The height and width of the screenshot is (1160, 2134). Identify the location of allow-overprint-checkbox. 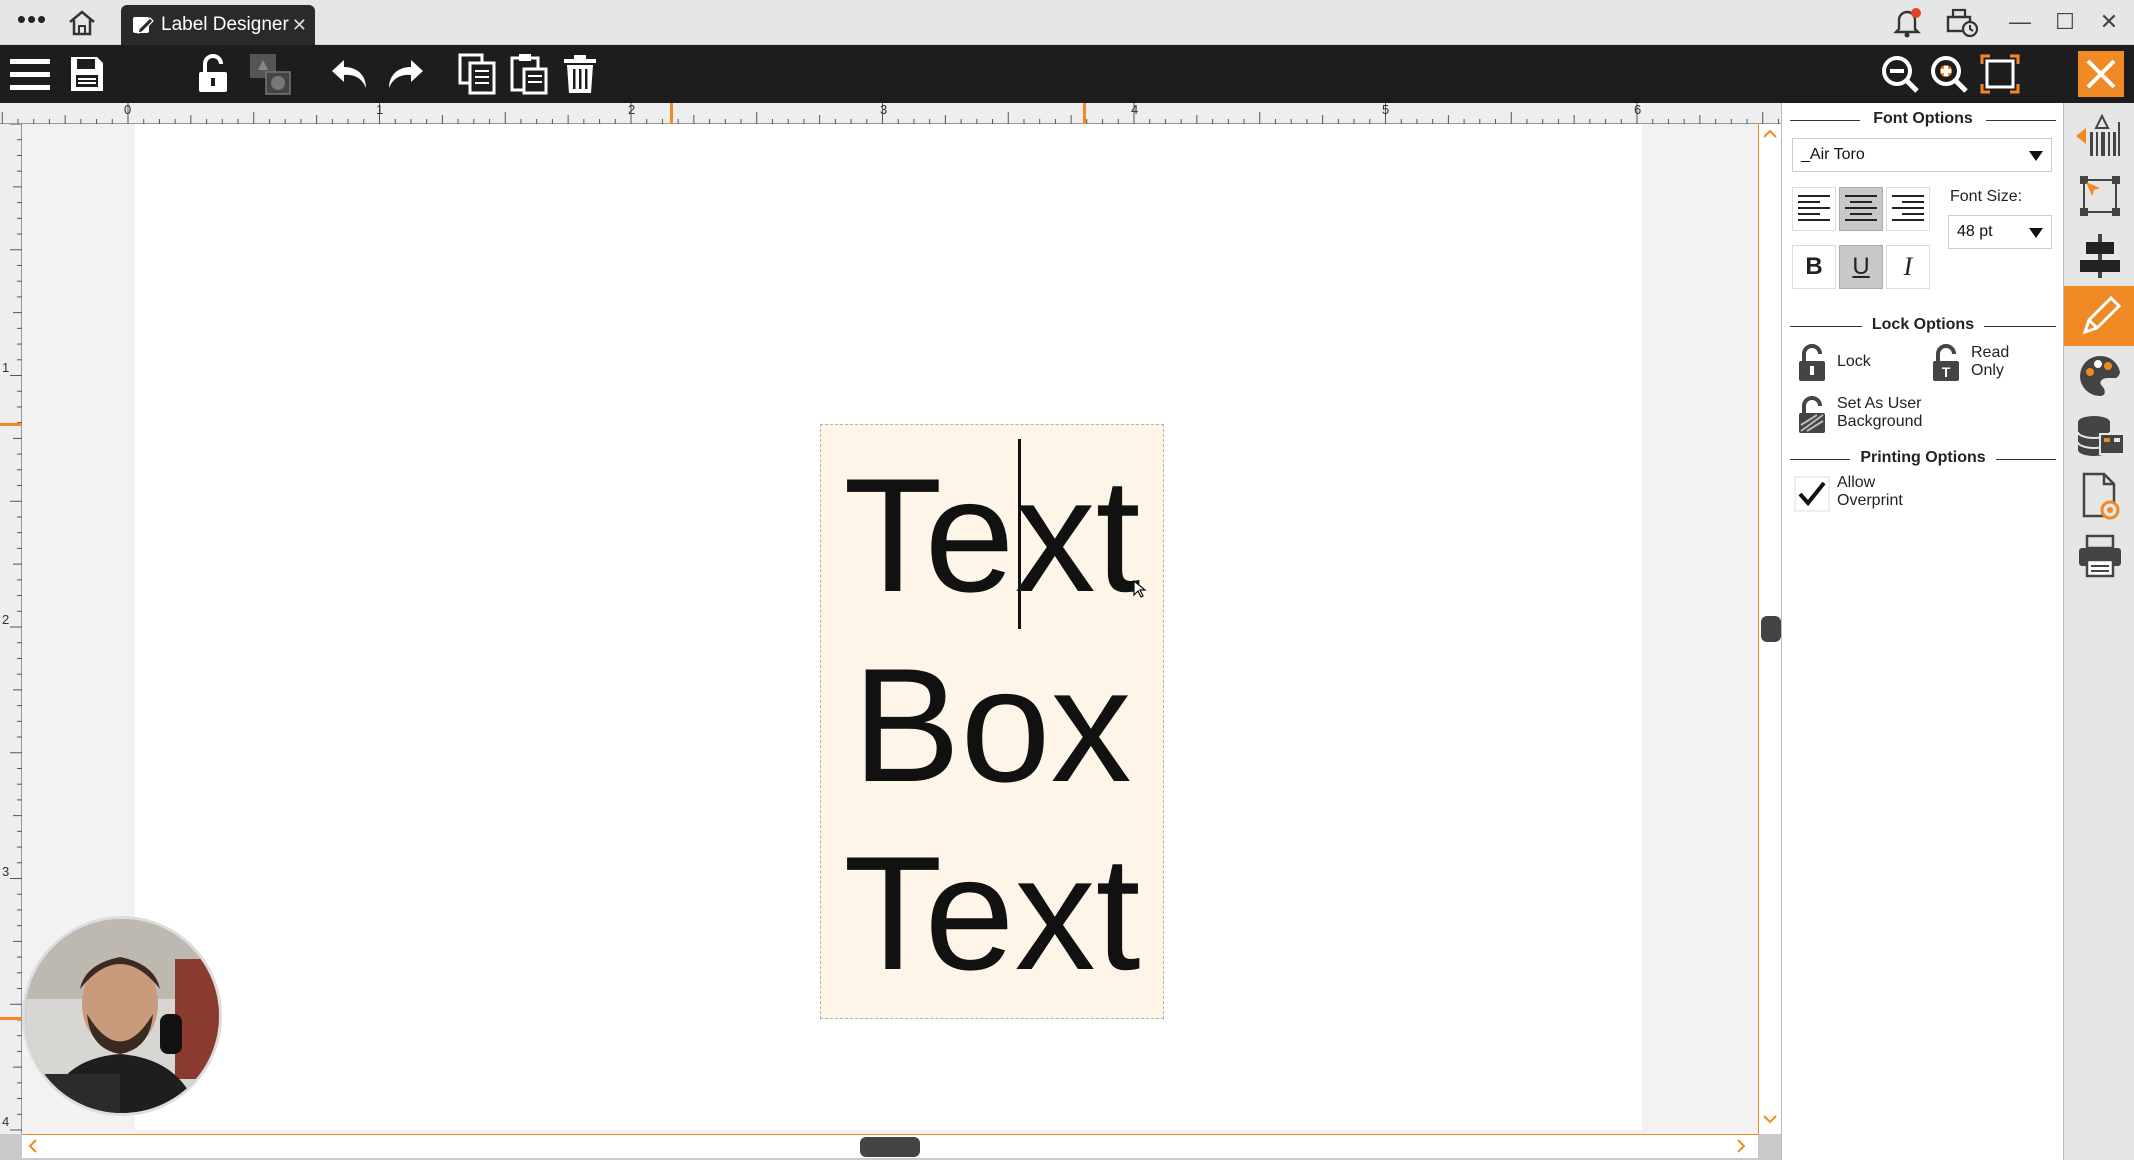
(1812, 494).